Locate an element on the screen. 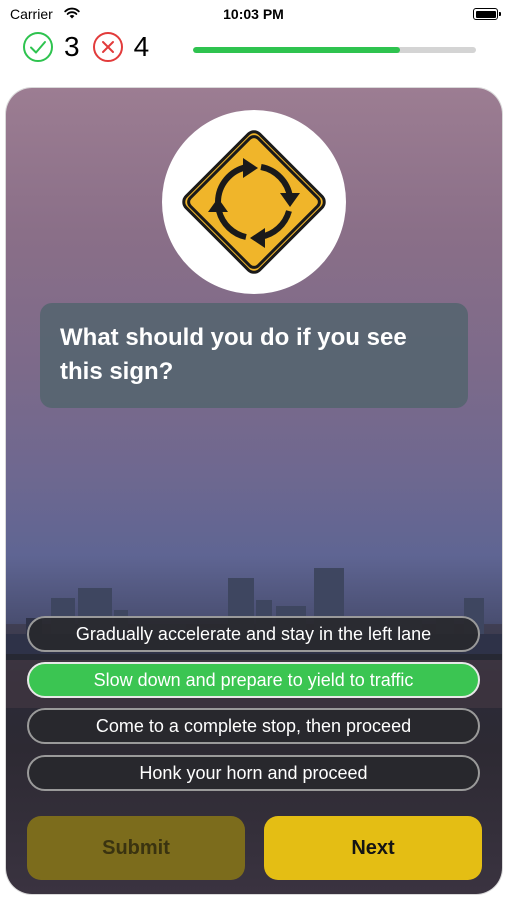  quiz-progress-fill is located at coordinates (296, 50).